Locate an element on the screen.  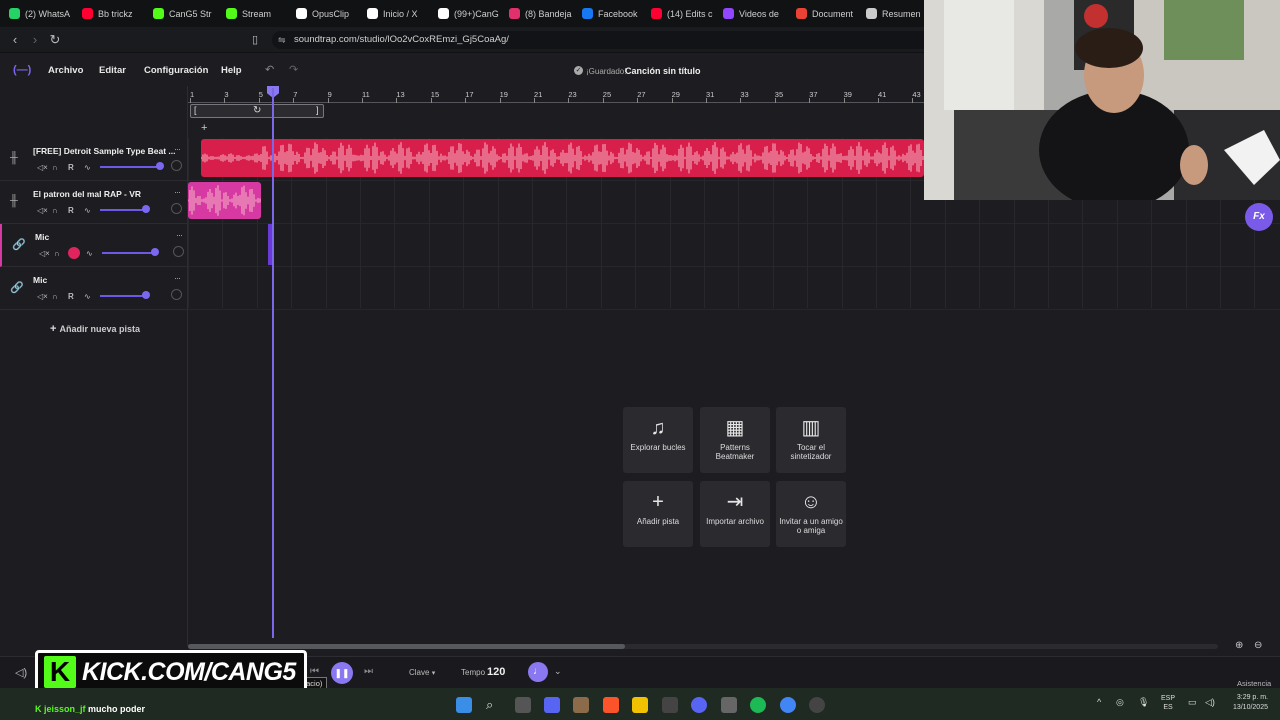
track-header: 🔗 Mic ··· ◁× ∩ R ∿ is located at coordinates (93, 288).